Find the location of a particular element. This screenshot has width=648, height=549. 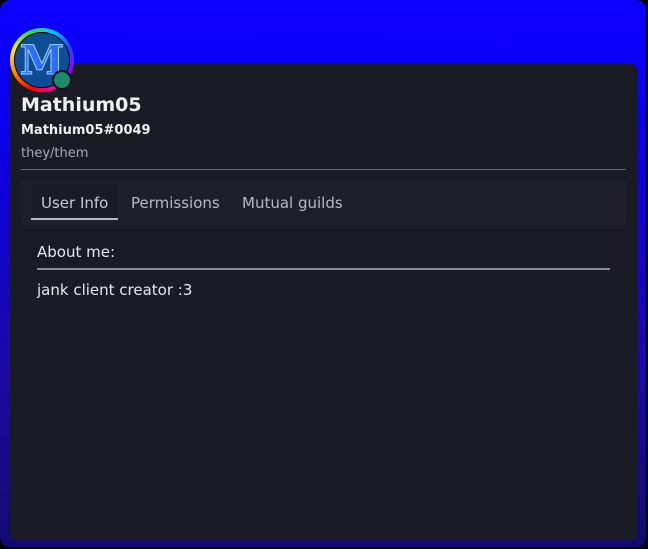

tab-bar: User Info Permissions Mutual guilds is located at coordinates (323, 202).